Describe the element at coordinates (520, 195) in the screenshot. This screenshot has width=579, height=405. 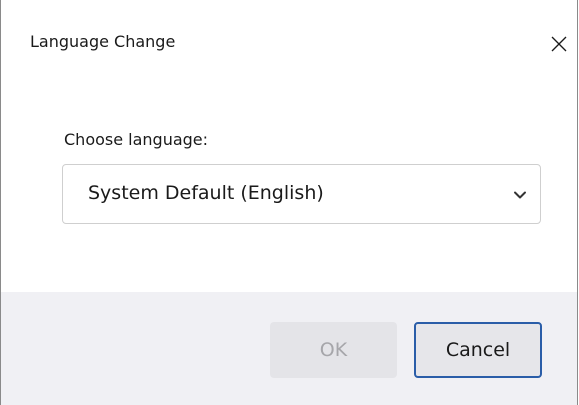
I see `chevron-down-icon` at that location.